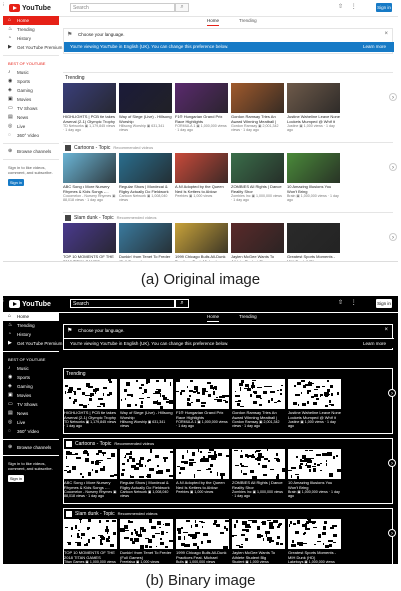 The width and height of the screenshot is (401, 591). What do you see at coordinates (30, 8) in the screenshot?
I see `youtube-logo: YouTube` at bounding box center [30, 8].